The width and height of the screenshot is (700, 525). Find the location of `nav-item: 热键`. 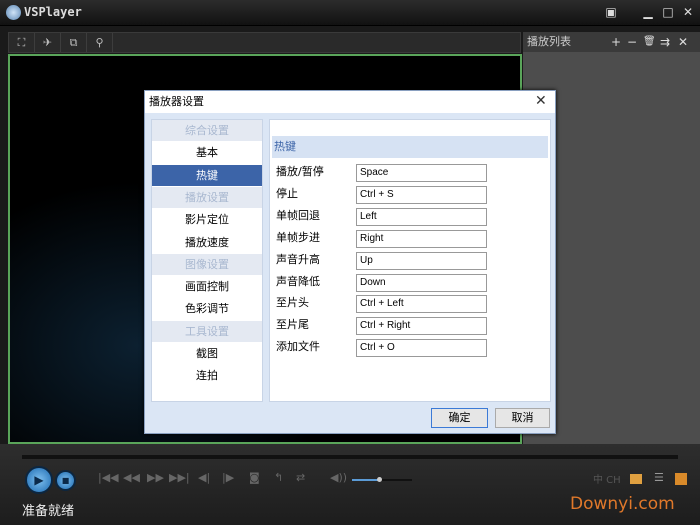

nav-item: 热键 is located at coordinates (207, 175).